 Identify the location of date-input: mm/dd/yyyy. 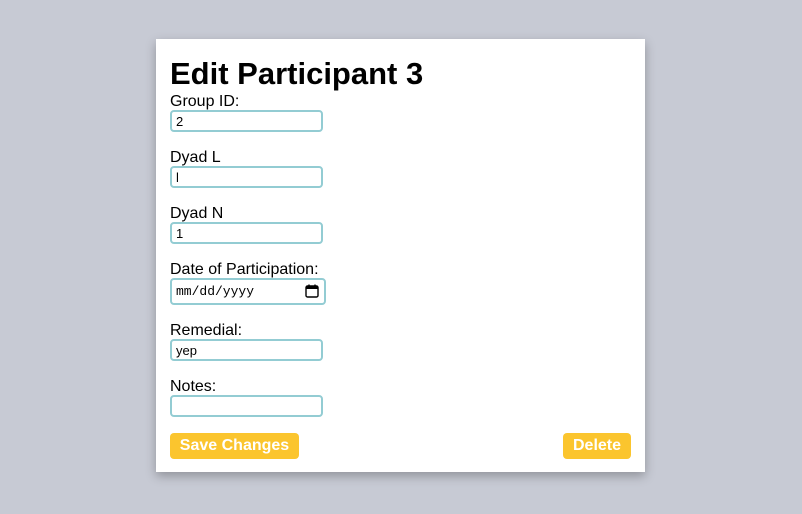
(248, 291).